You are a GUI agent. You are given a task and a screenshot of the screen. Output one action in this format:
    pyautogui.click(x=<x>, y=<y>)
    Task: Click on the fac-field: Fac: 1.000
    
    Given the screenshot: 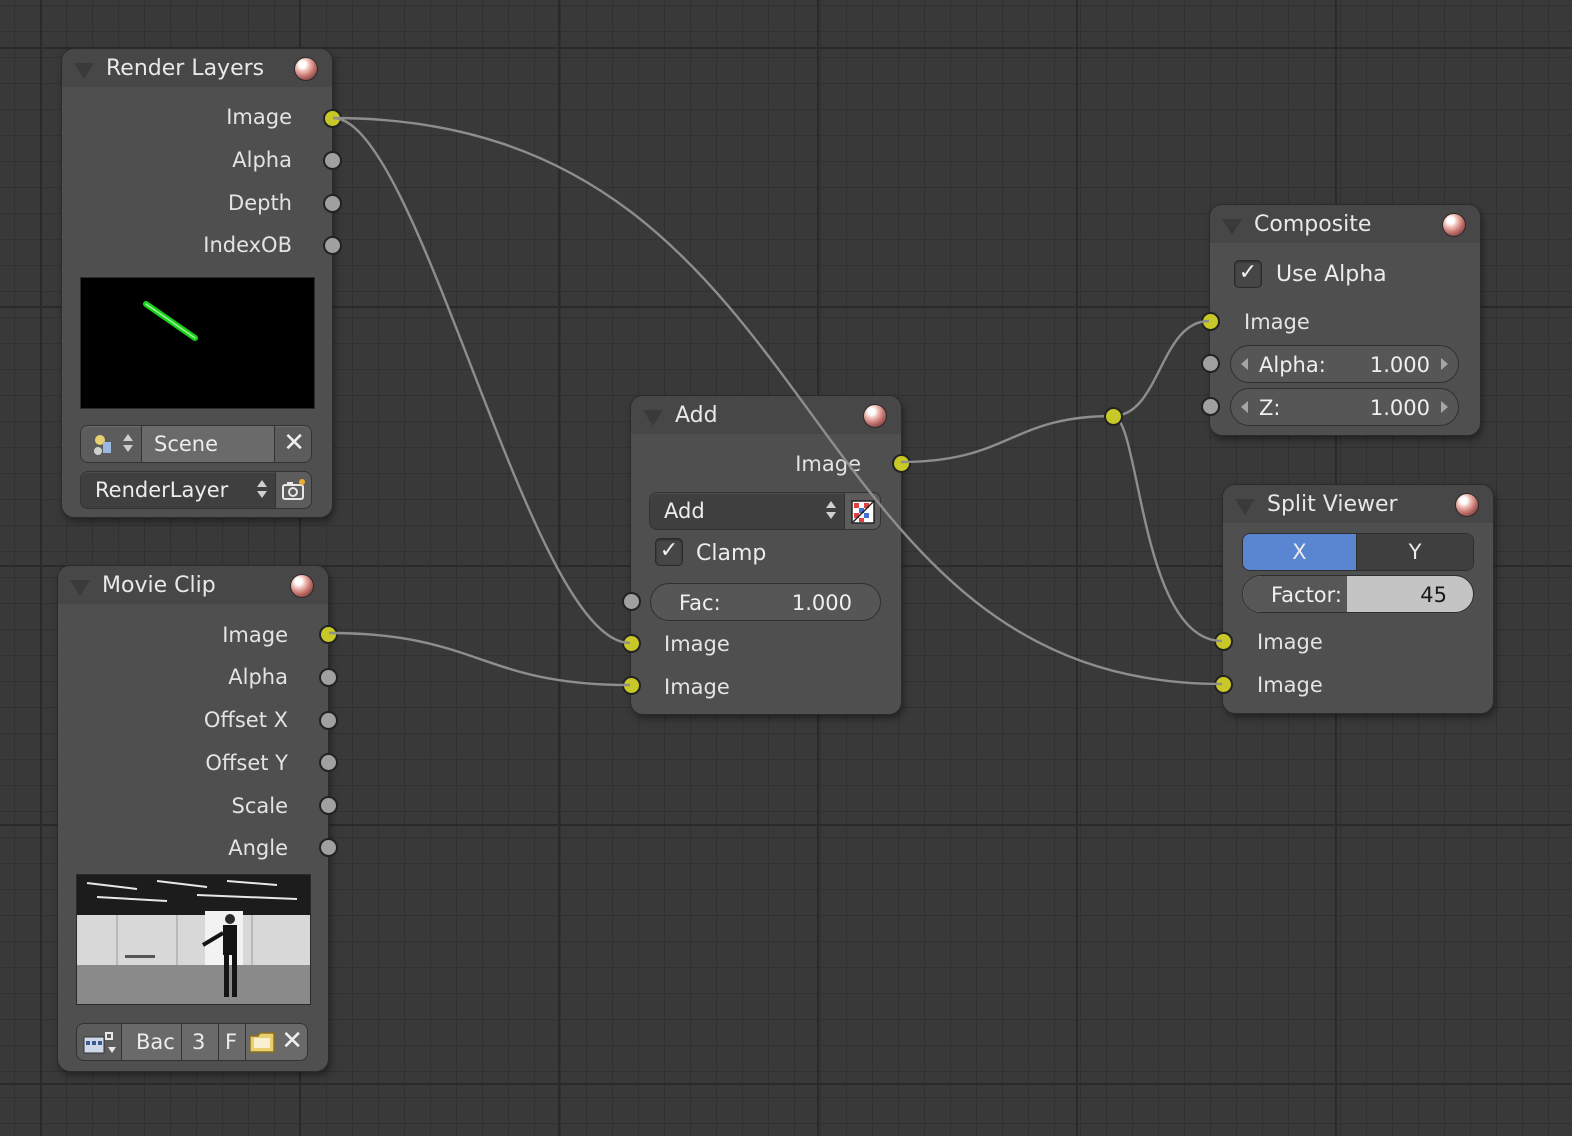 What is the action you would take?
    pyautogui.click(x=765, y=602)
    